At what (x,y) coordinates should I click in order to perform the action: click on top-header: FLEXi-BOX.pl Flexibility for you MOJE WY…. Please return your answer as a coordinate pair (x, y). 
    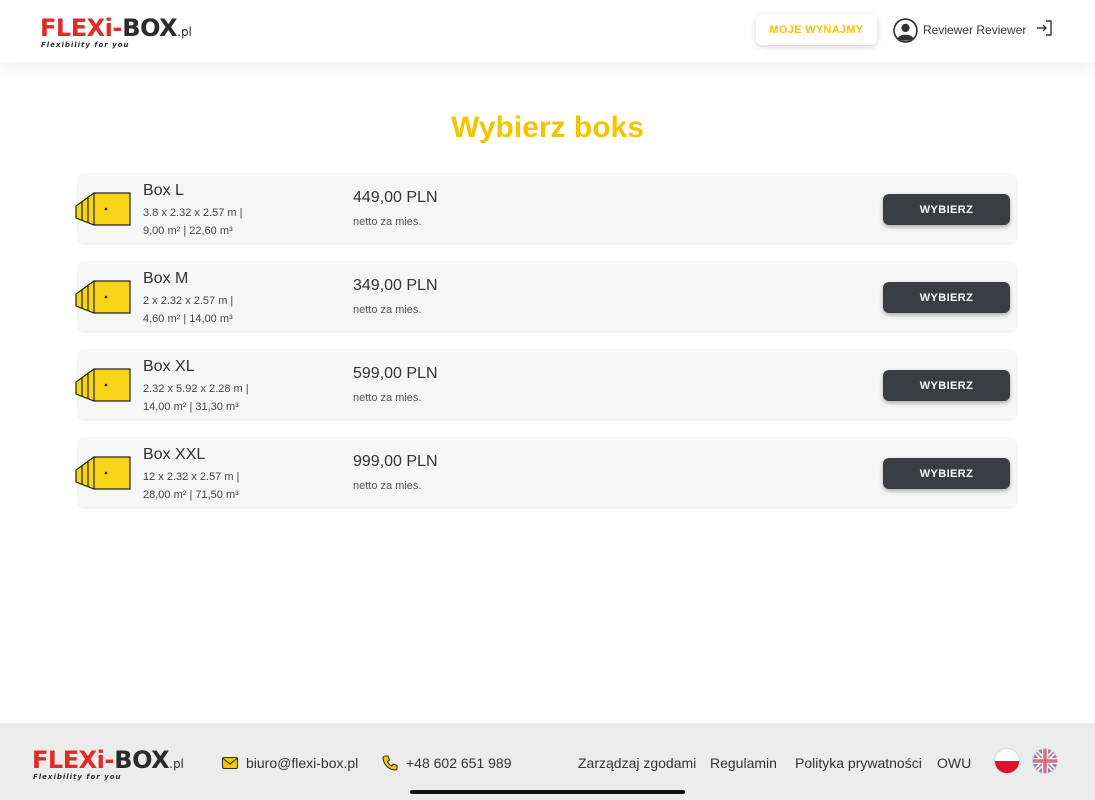
    Looking at the image, I should click on (547, 31).